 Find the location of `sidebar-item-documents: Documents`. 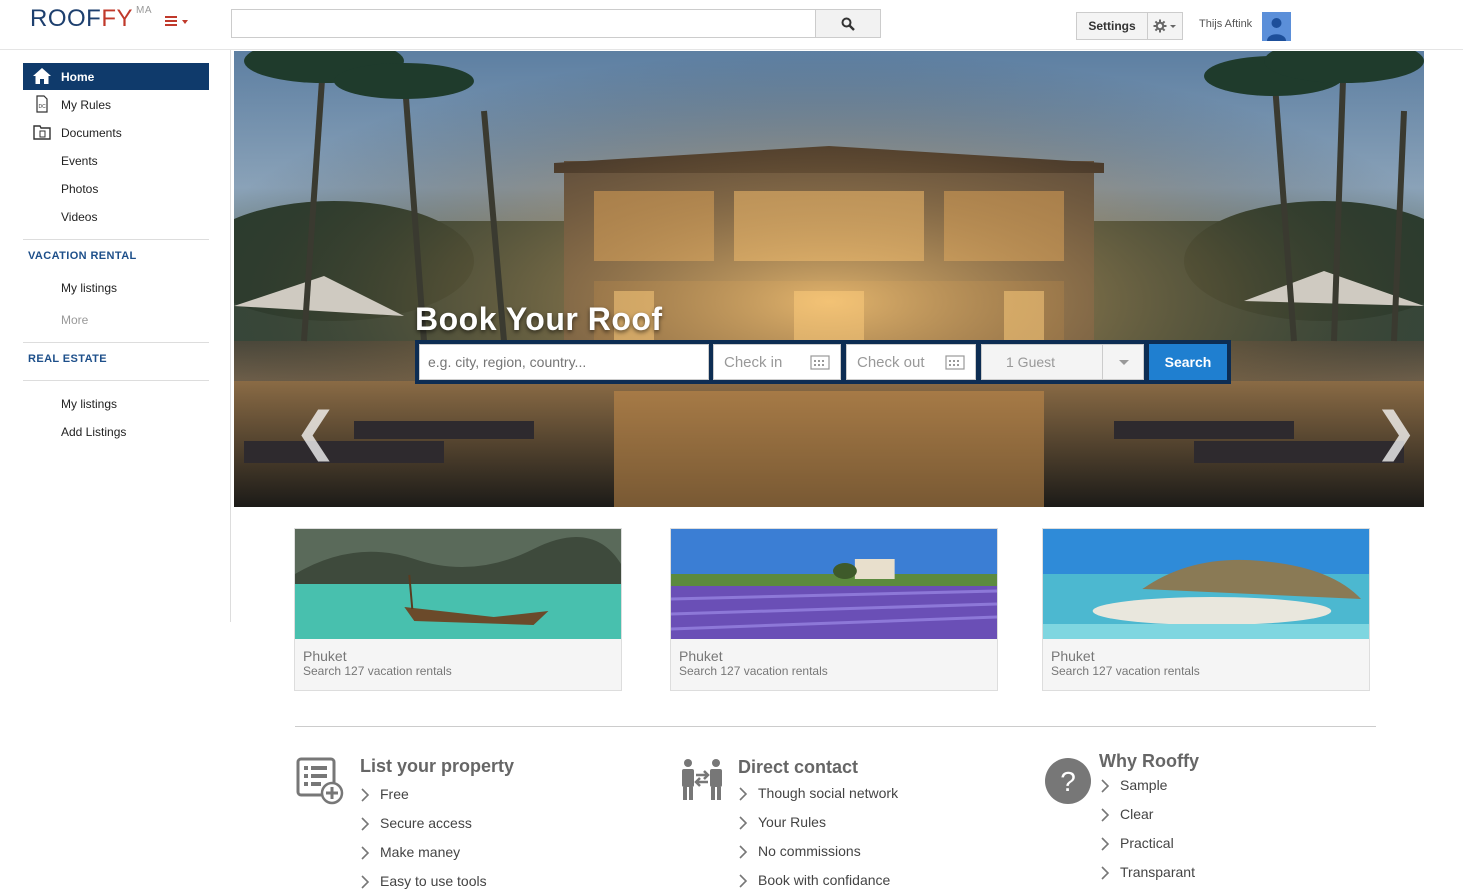

sidebar-item-documents: Documents is located at coordinates (116, 132).